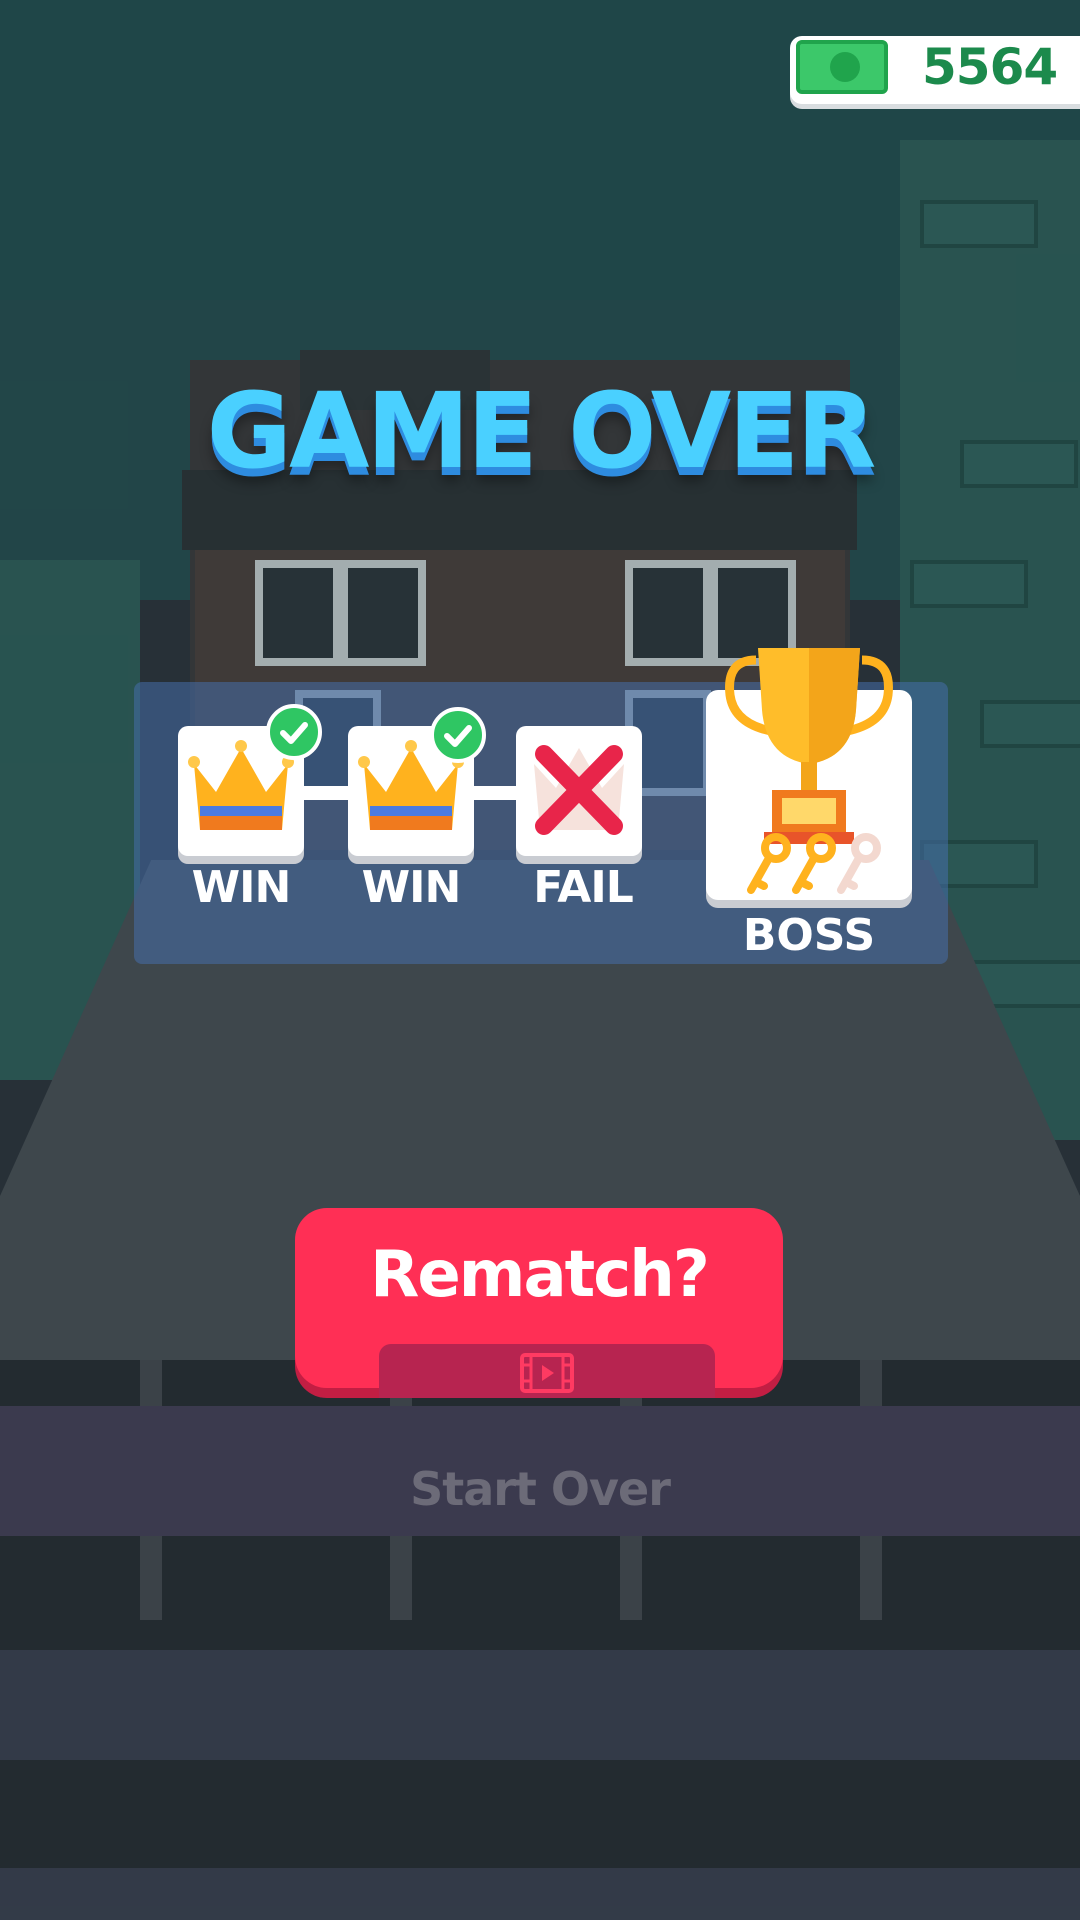 This screenshot has width=1080, height=1920. Describe the element at coordinates (583, 887) in the screenshot. I see `stage-3-label: FAIL` at that location.